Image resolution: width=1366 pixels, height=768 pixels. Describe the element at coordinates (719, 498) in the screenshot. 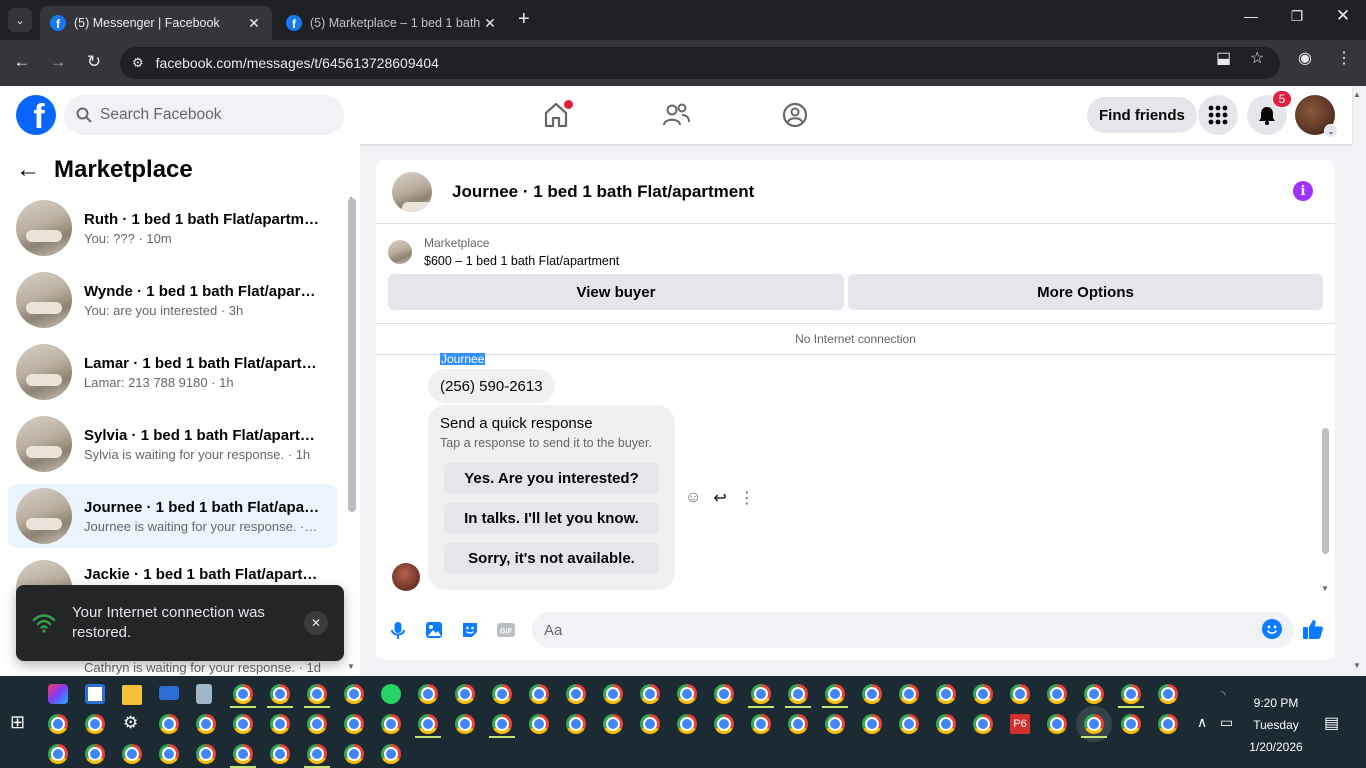

I see `reply-icon: ↩` at that location.